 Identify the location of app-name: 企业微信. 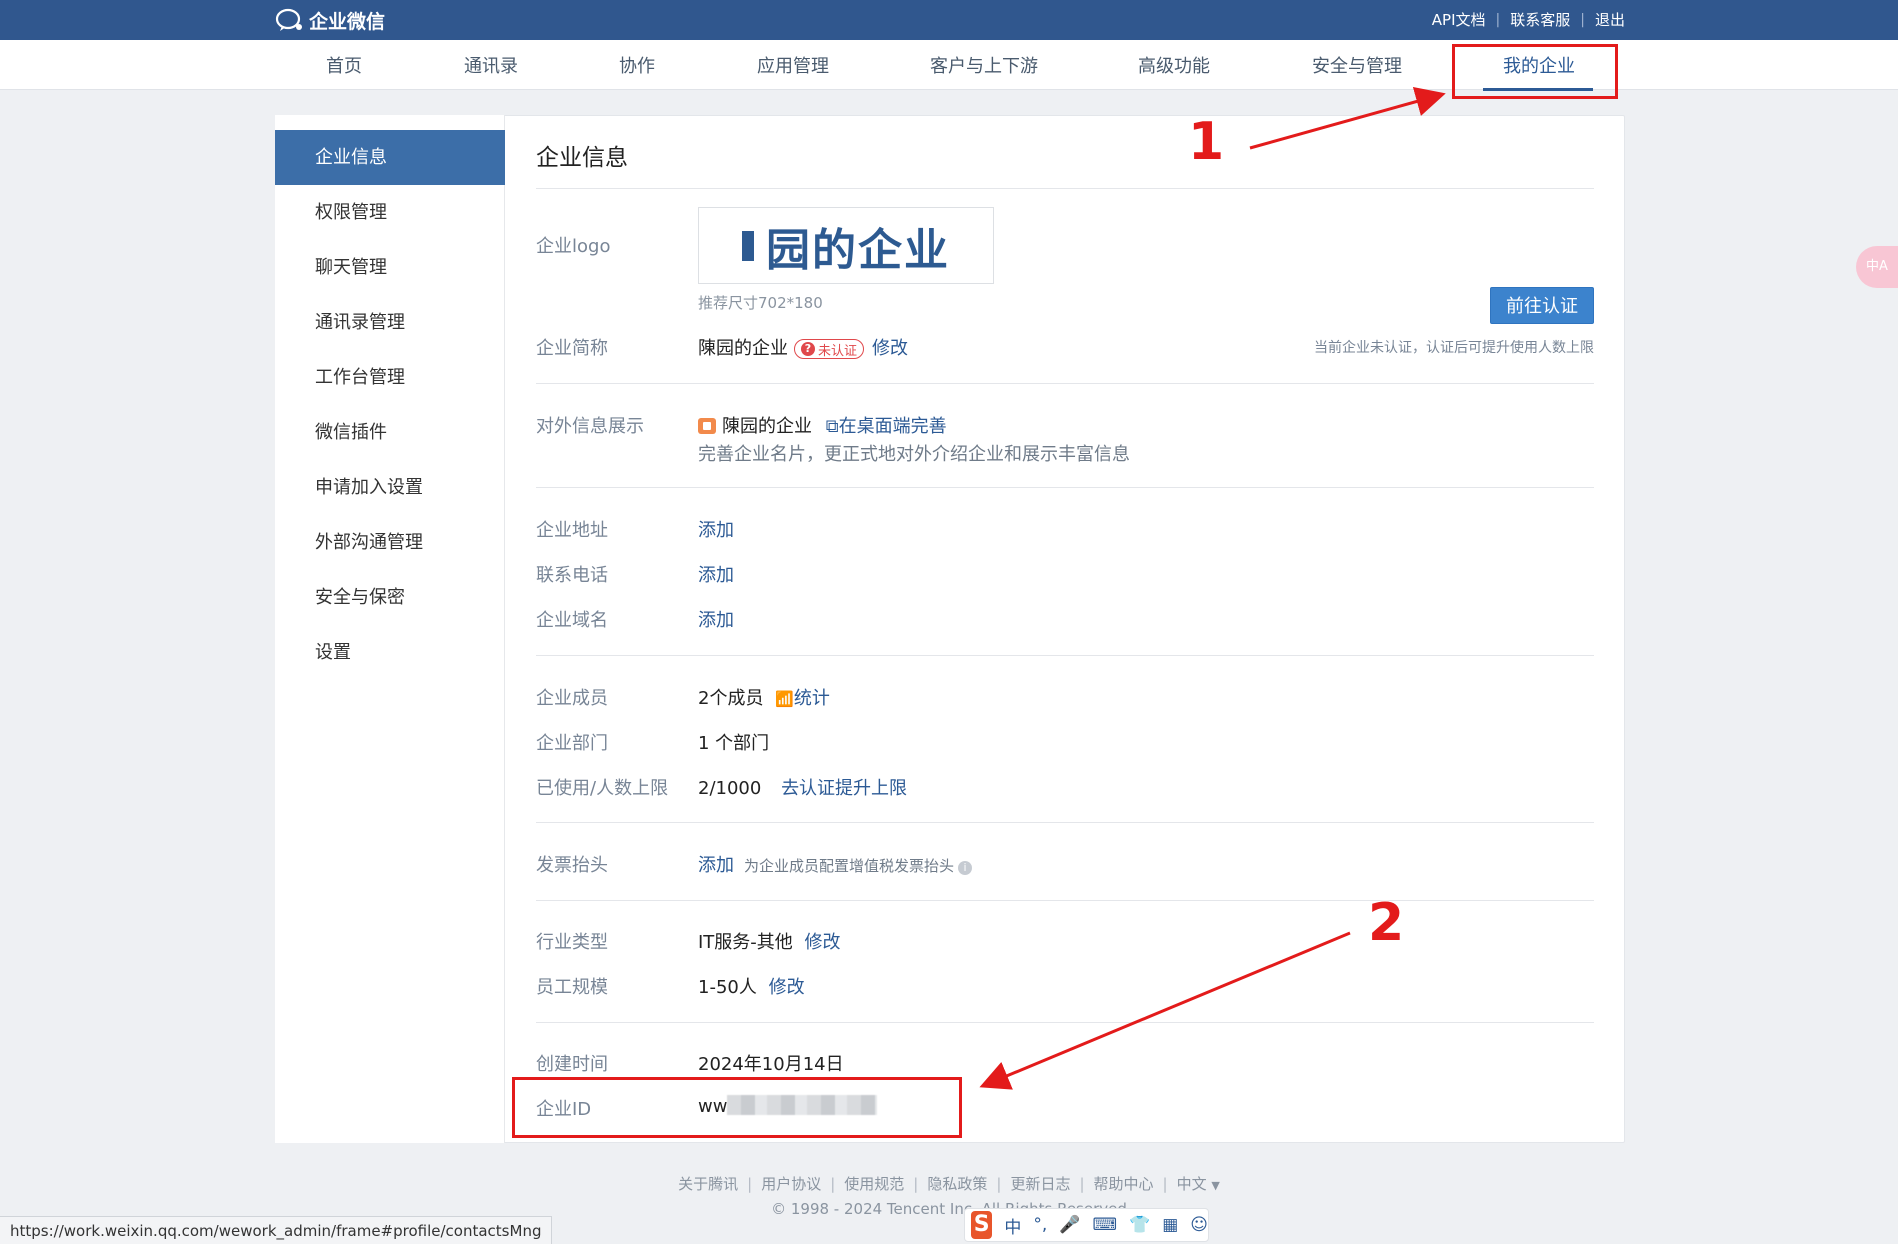
(347, 21).